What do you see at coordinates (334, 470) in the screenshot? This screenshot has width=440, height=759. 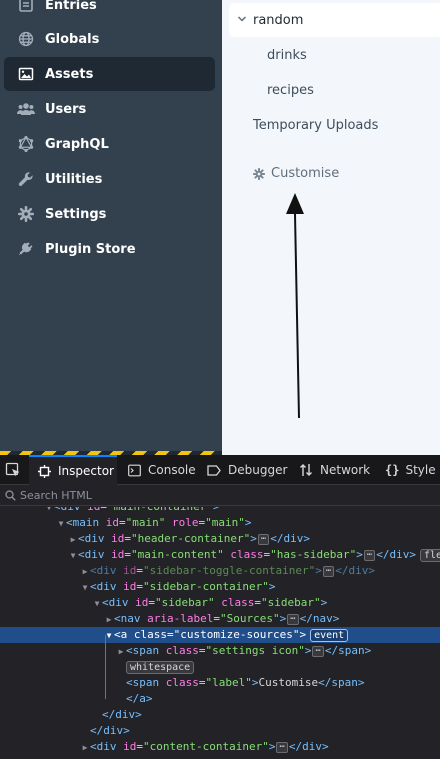 I see `tab-network: Network` at bounding box center [334, 470].